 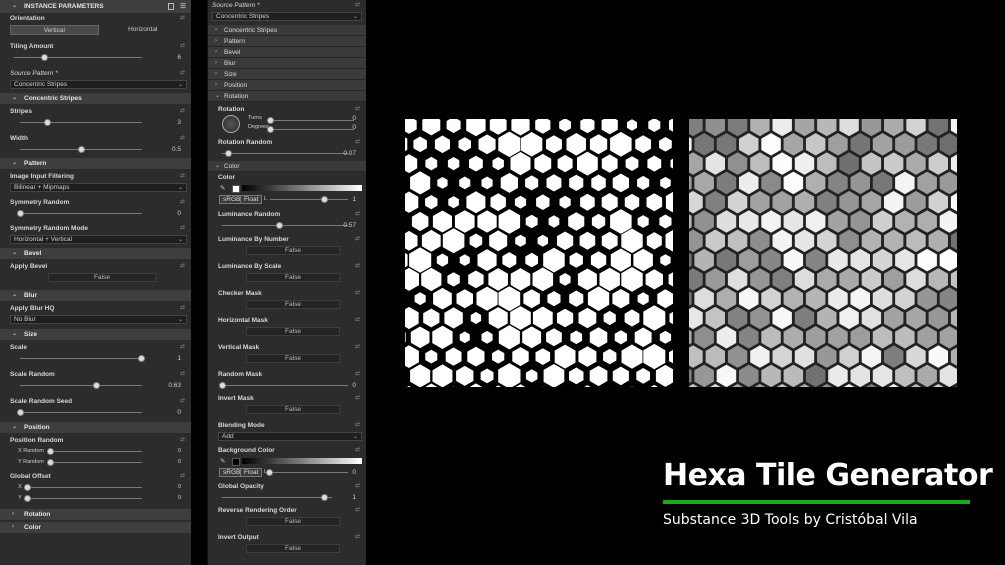 I want to click on lightness-value: 1, so click(x=354, y=199).